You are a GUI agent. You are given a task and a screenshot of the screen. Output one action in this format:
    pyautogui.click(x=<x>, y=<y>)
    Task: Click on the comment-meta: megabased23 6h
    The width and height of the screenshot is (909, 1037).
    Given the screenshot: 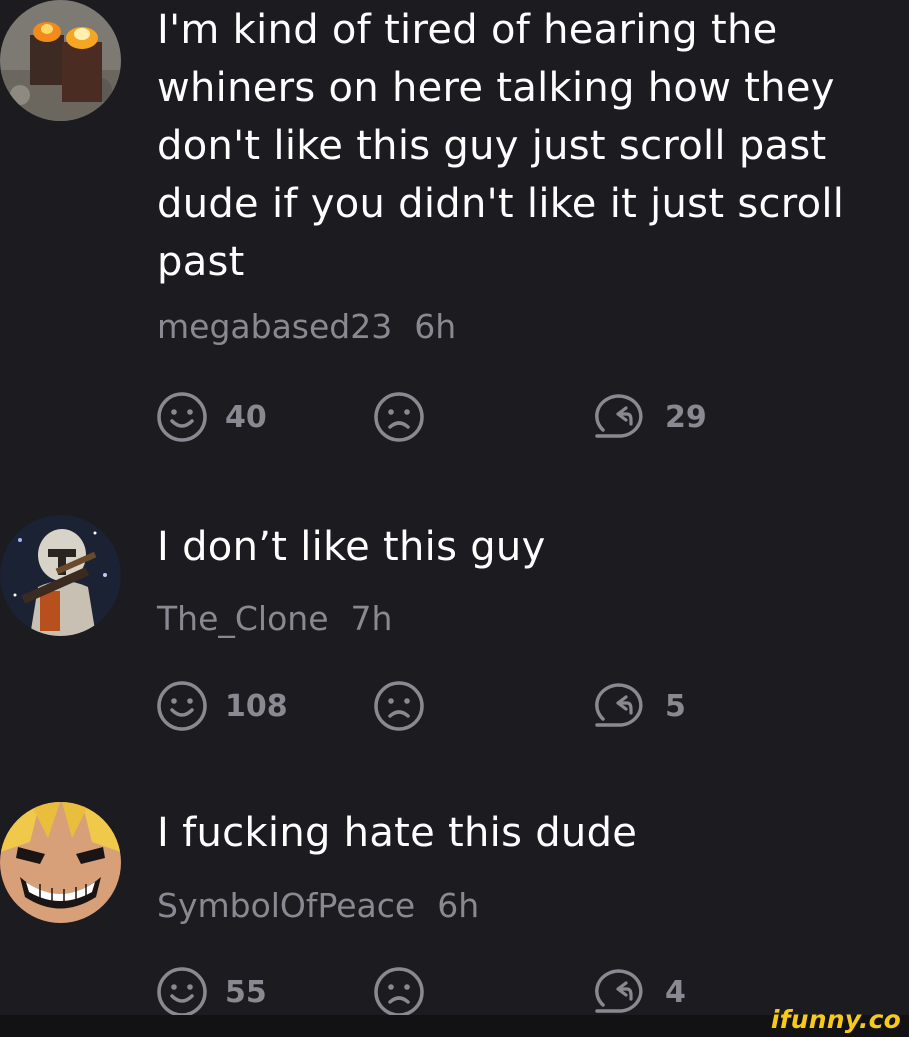 What is the action you would take?
    pyautogui.click(x=306, y=326)
    